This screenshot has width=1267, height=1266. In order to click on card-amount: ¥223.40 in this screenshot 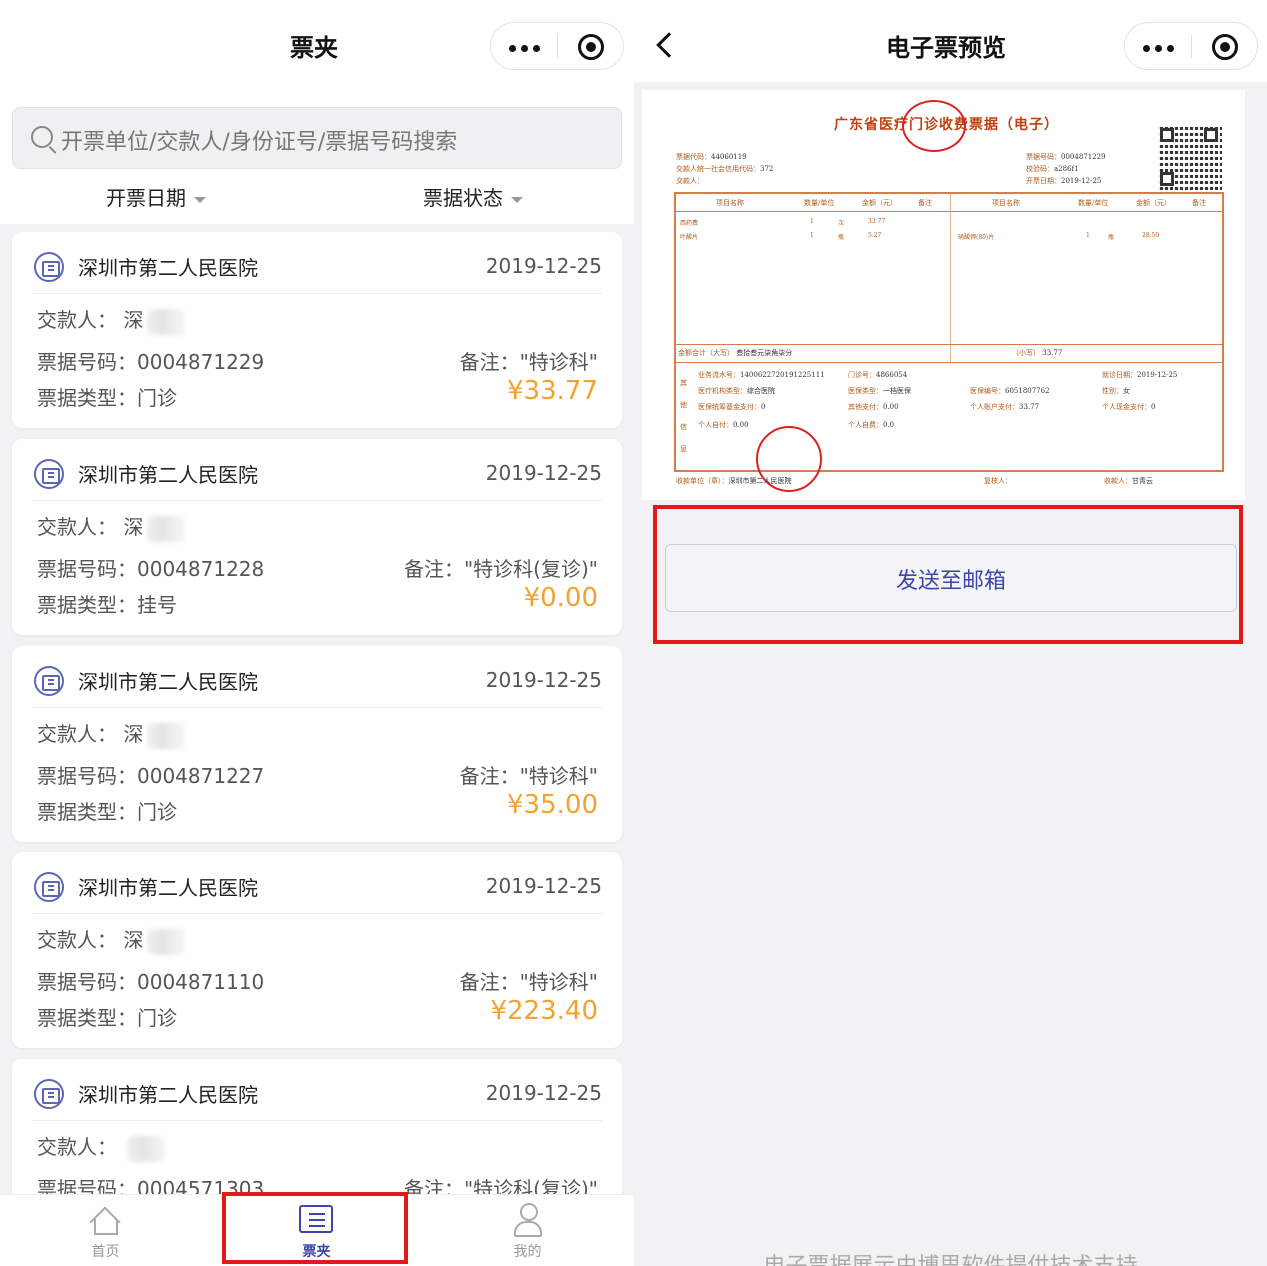, I will do `click(544, 1011)`.